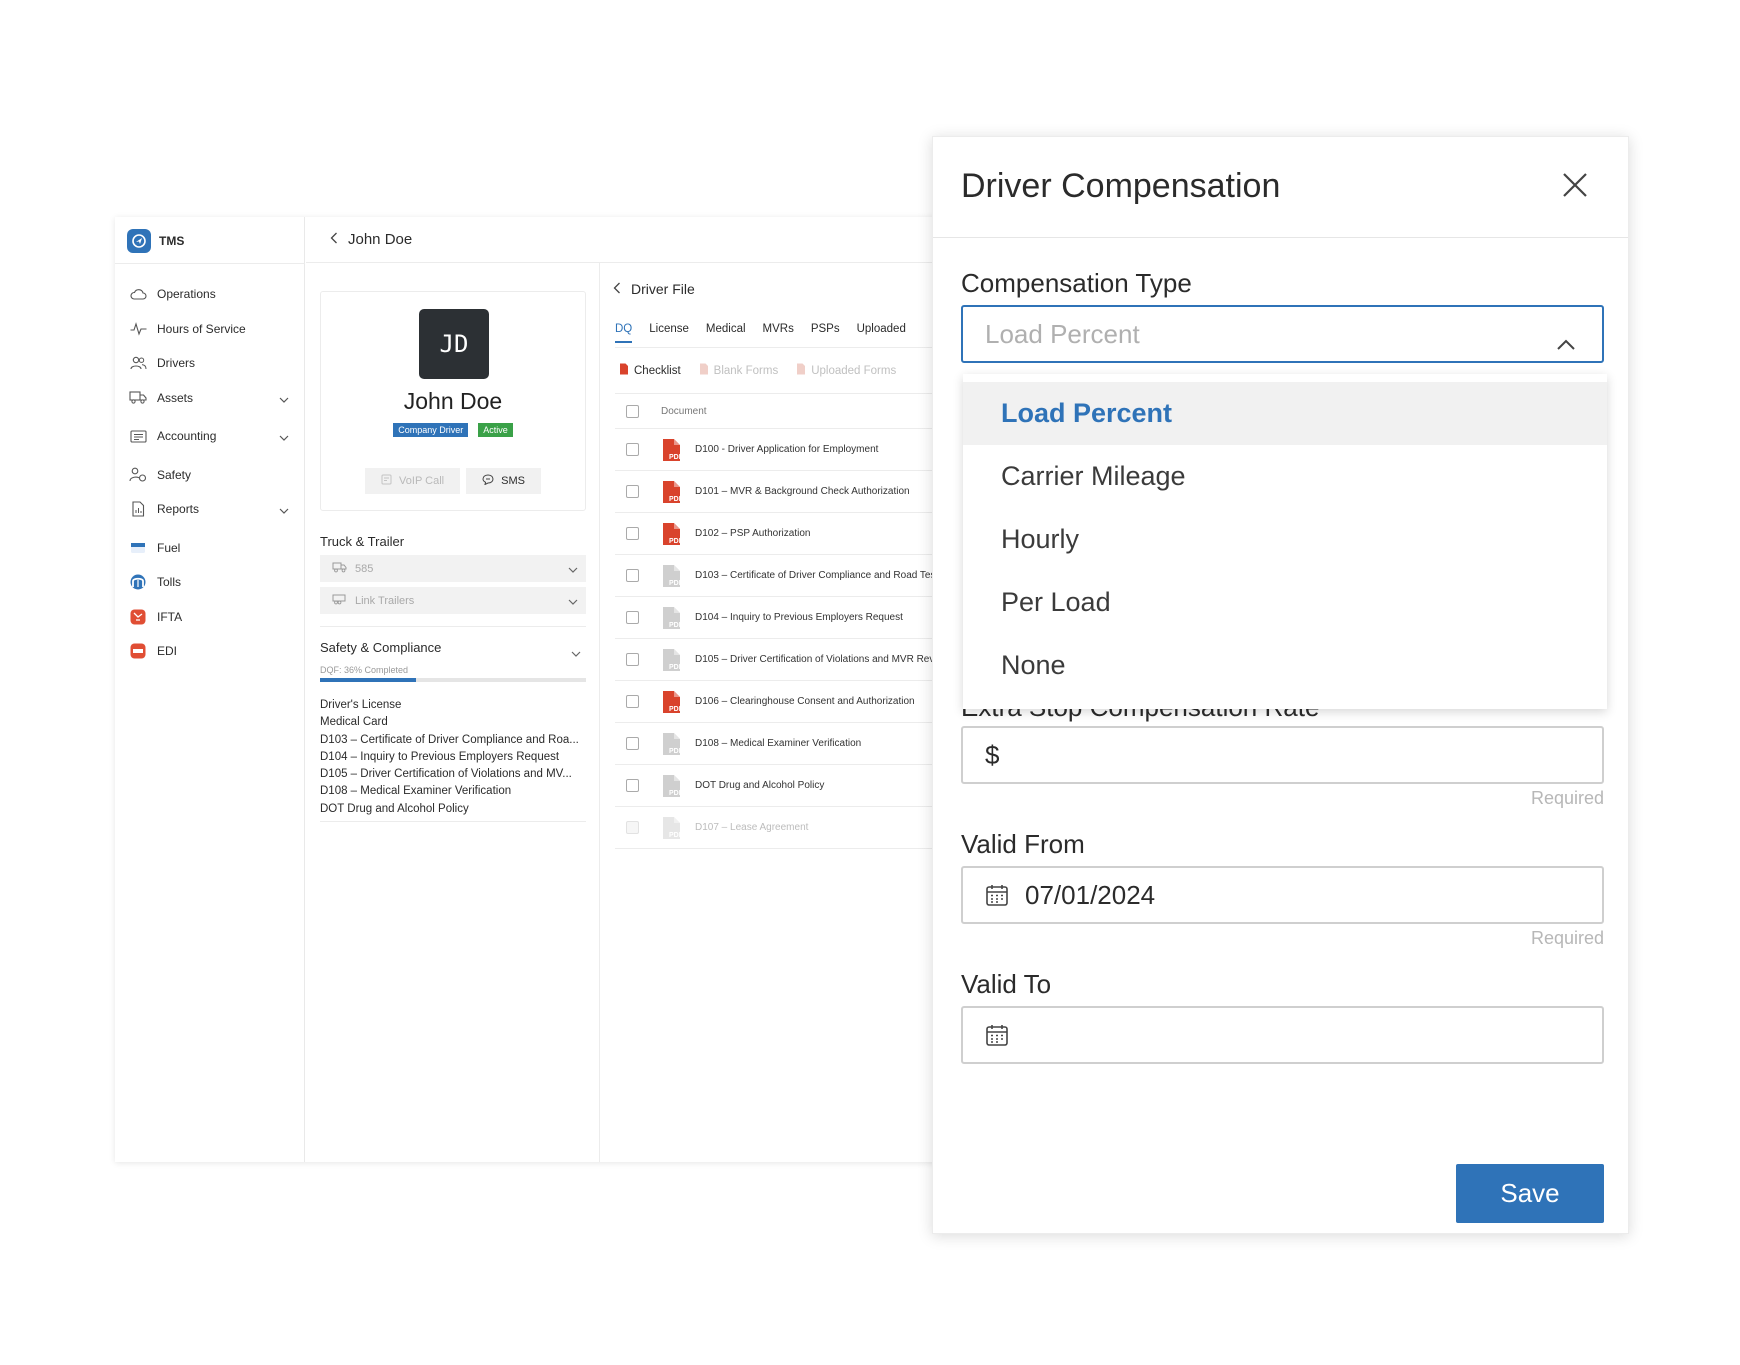 This screenshot has height=1365, width=1740. I want to click on close-button, so click(1575, 185).